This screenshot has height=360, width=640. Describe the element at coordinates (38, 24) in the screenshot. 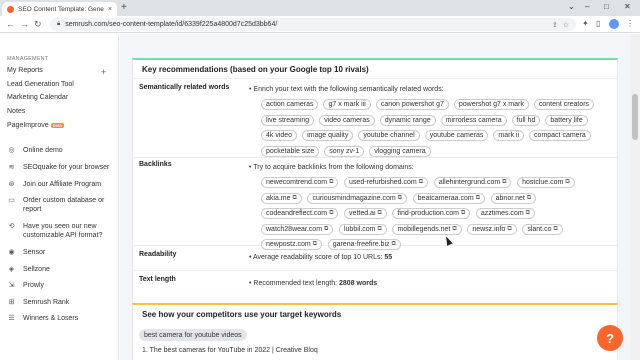

I see `reload-icon: ↻` at that location.